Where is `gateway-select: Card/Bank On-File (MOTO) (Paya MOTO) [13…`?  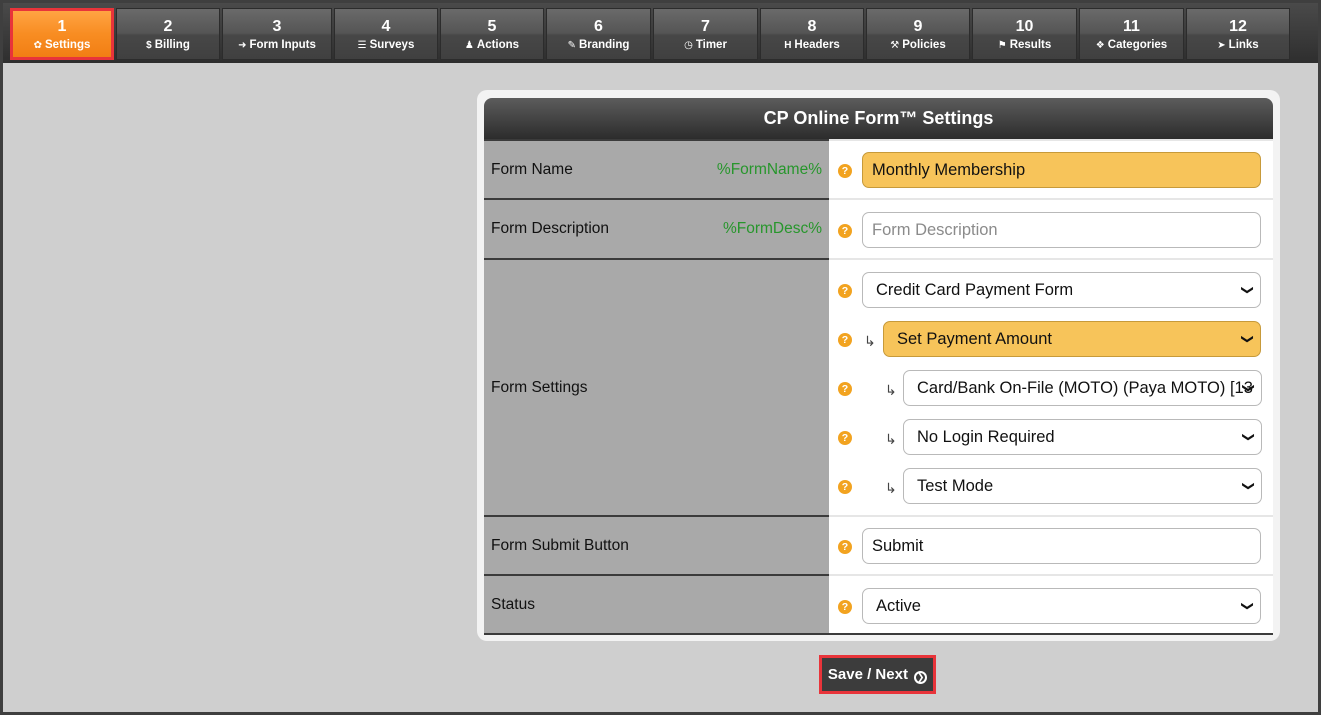
gateway-select: Card/Bank On-File (MOTO) (Paya MOTO) [13… is located at coordinates (1082, 388).